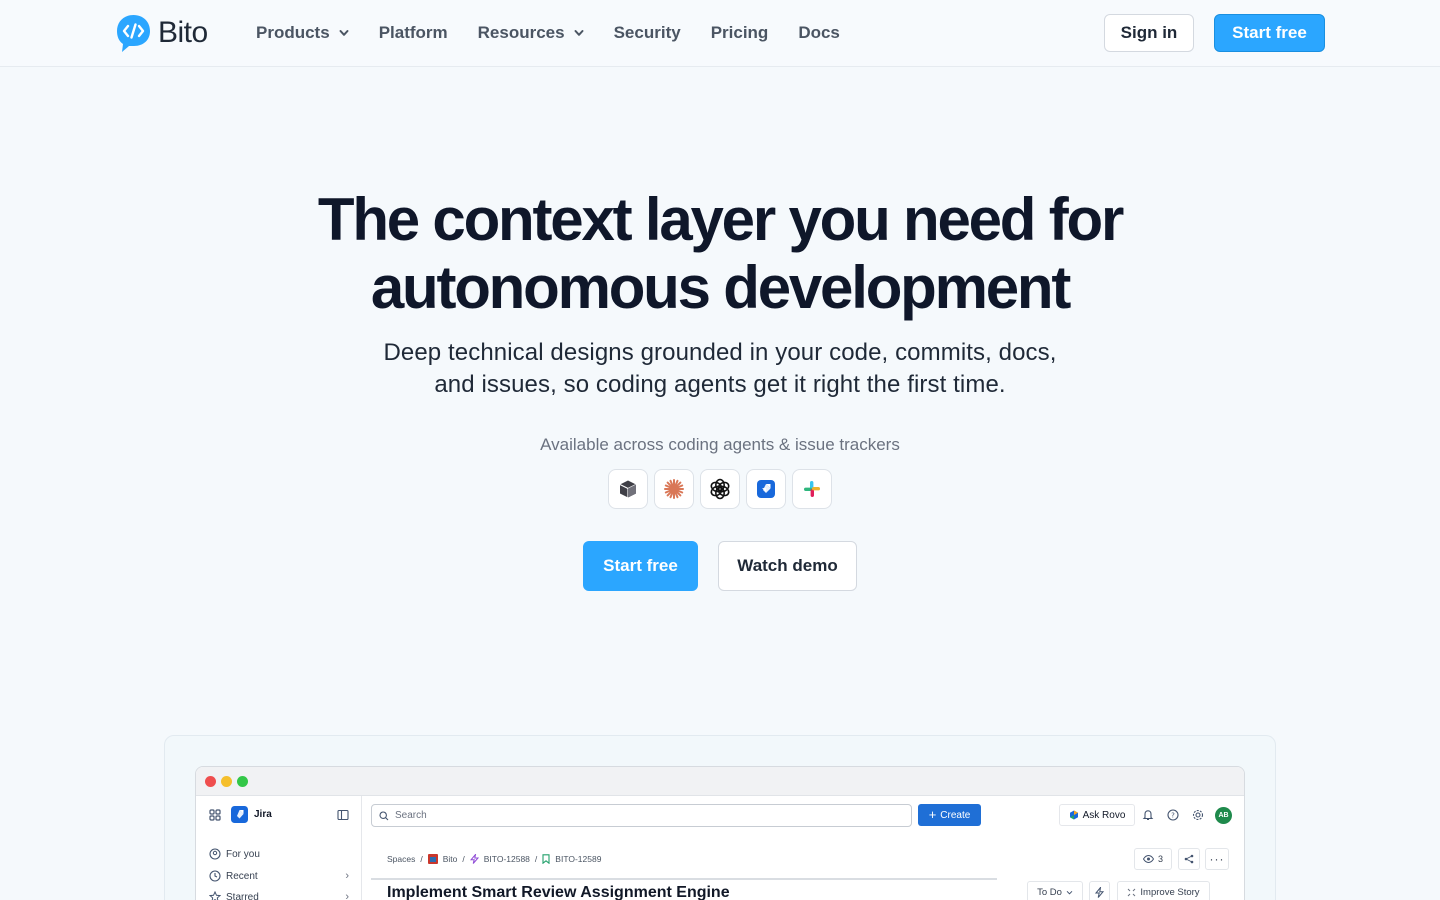 The image size is (1440, 900). I want to click on cube-icon, so click(628, 489).